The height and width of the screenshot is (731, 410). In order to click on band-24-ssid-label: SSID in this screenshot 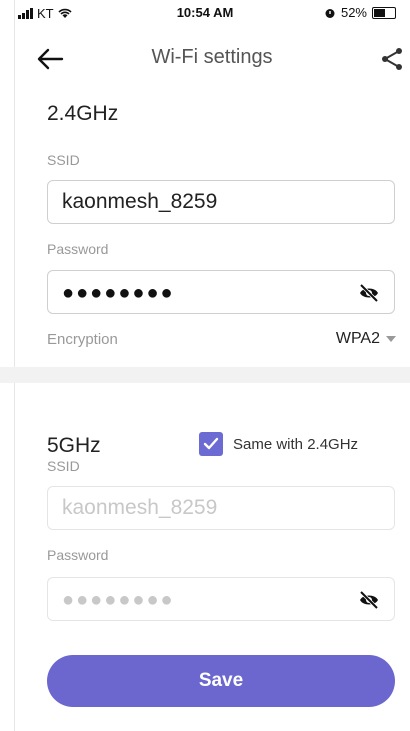, I will do `click(63, 160)`.